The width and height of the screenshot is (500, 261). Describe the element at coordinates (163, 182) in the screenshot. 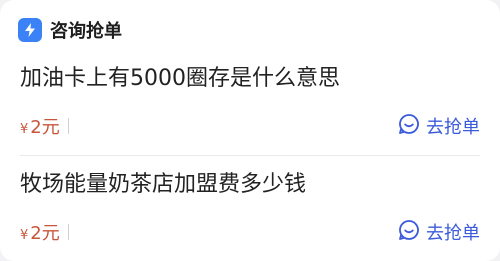

I see `question-title: 牧场能量奶茶店加盟费多少钱` at that location.